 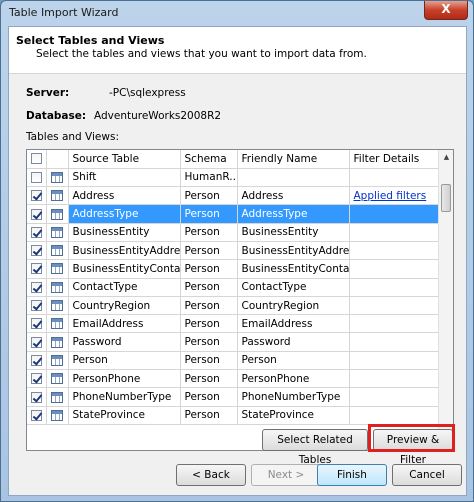 What do you see at coordinates (446, 157) in the screenshot?
I see `scroll-up-icon: ▲` at bounding box center [446, 157].